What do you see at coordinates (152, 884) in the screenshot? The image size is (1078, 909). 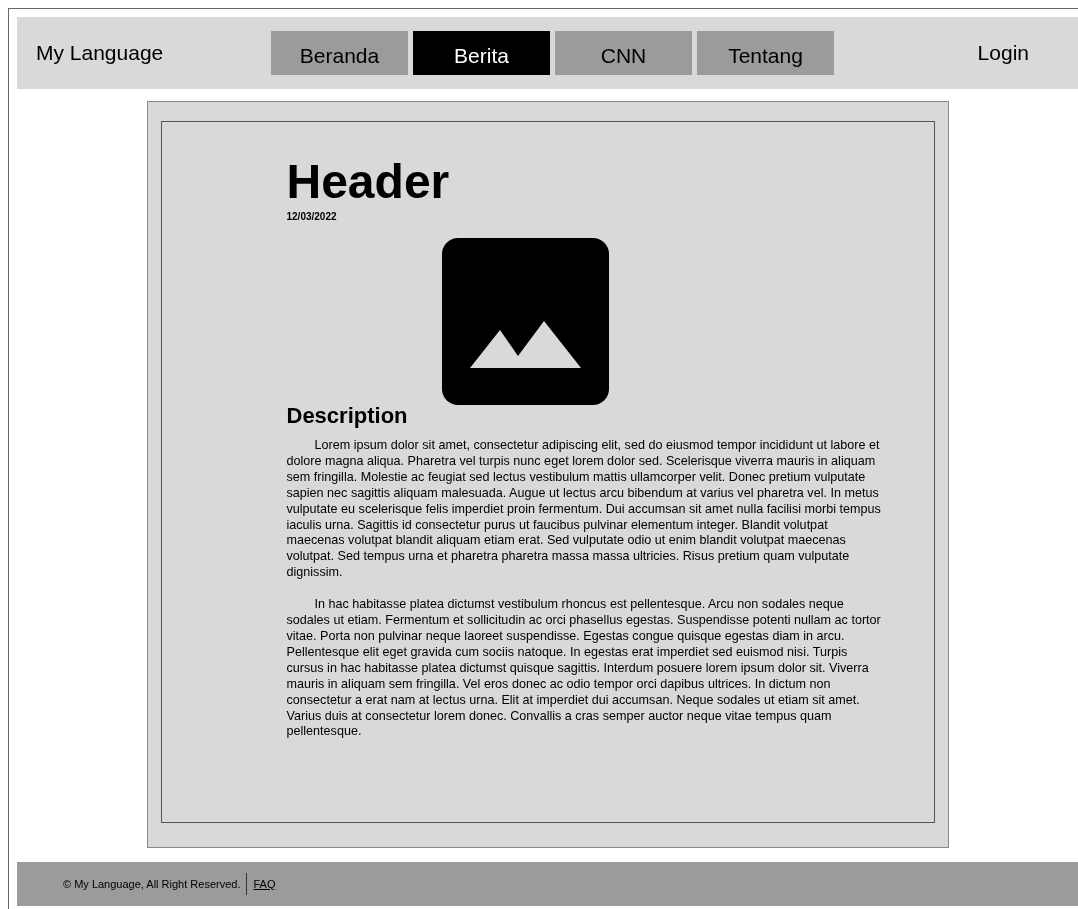 I see `copyright-text: © My Language, All Right Reserved.` at bounding box center [152, 884].